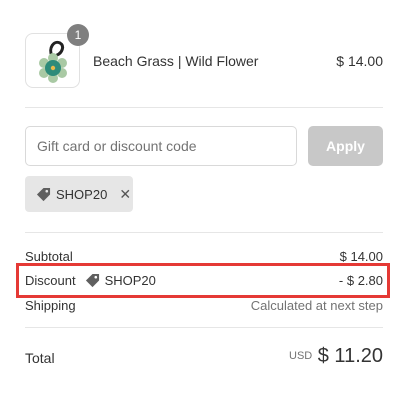 Image resolution: width=420 pixels, height=415 pixels. I want to click on discount-label-group: Discount SHOP20, so click(90, 280).